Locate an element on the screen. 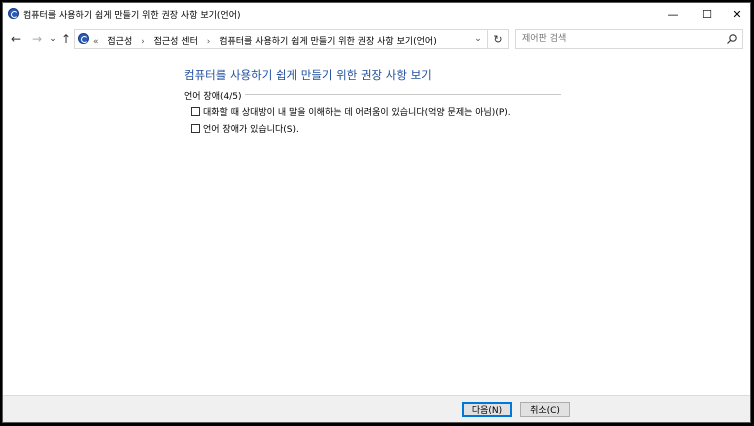 The height and width of the screenshot is (426, 754). button-footer: 다음(N) 취소(C) is located at coordinates (376, 408).